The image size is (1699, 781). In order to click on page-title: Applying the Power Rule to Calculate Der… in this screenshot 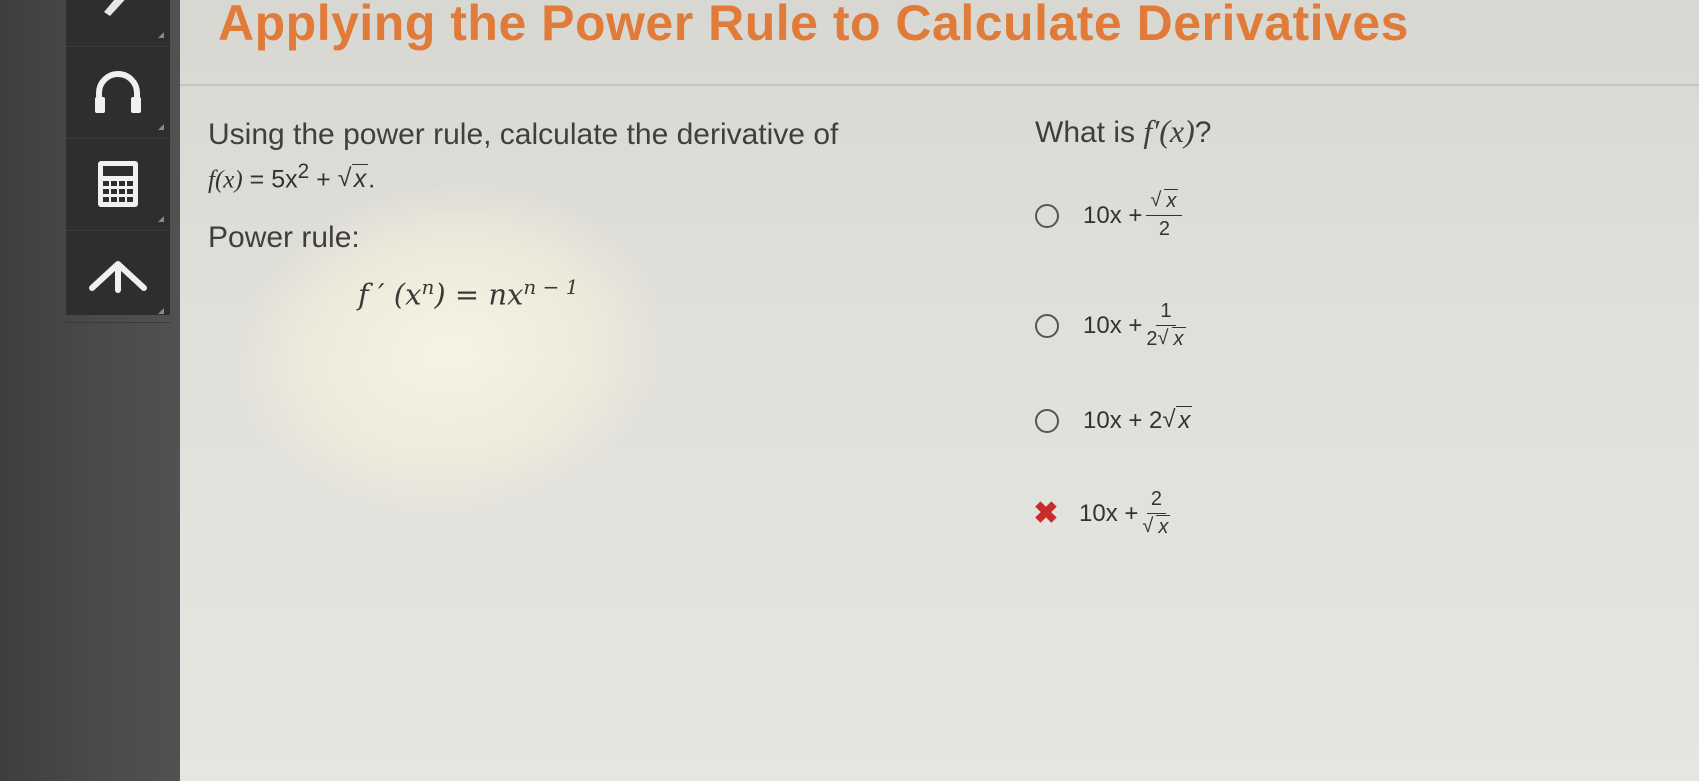, I will do `click(813, 25)`.